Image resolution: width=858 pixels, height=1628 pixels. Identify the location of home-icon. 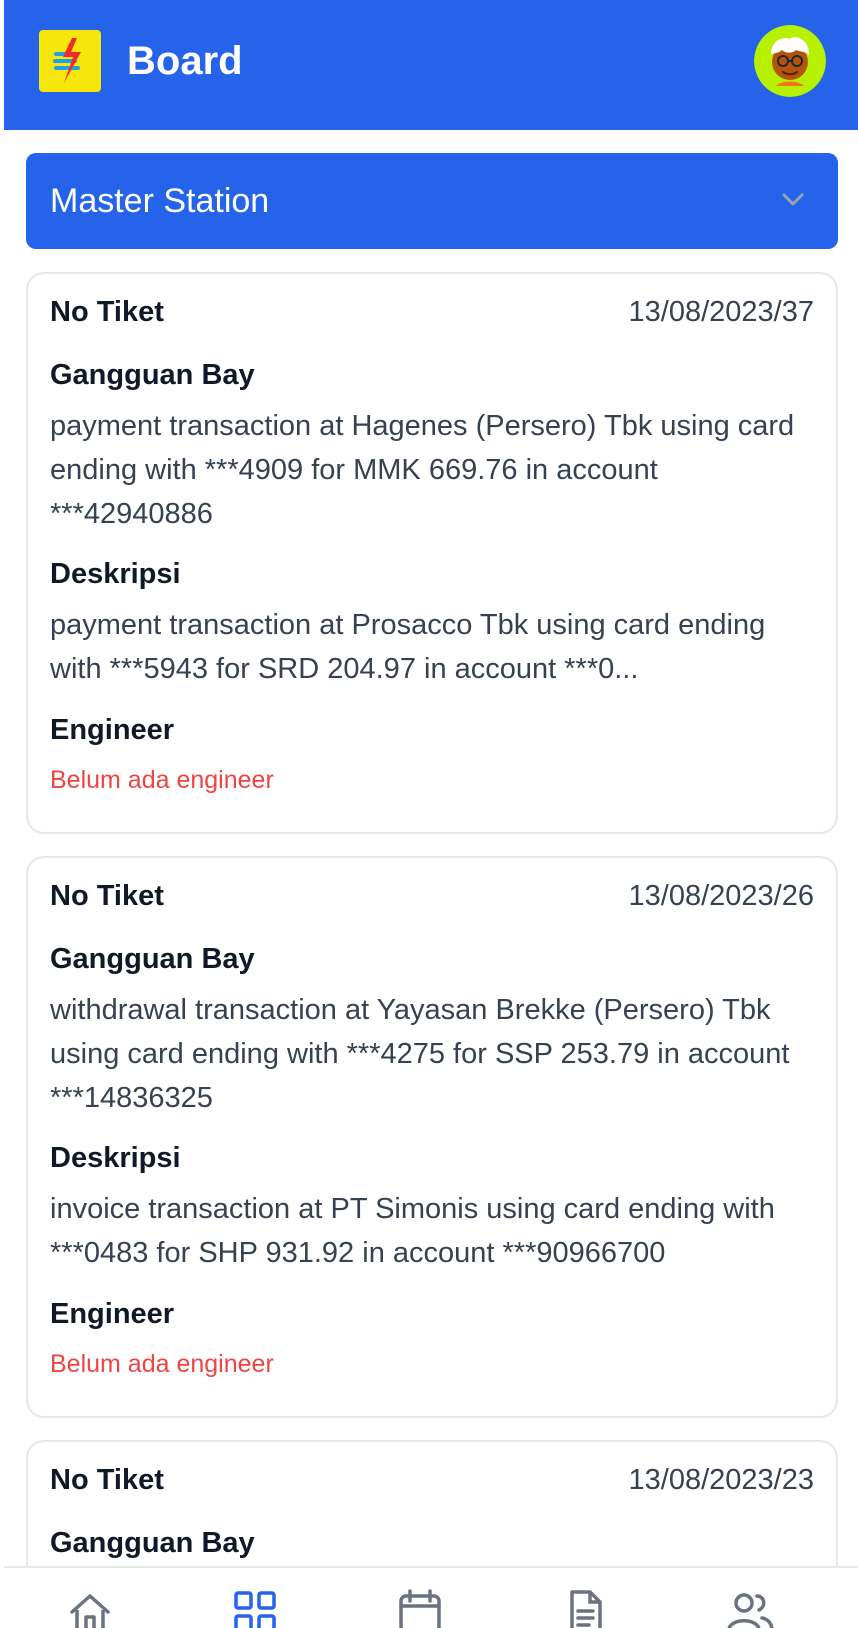
(90, 1611).